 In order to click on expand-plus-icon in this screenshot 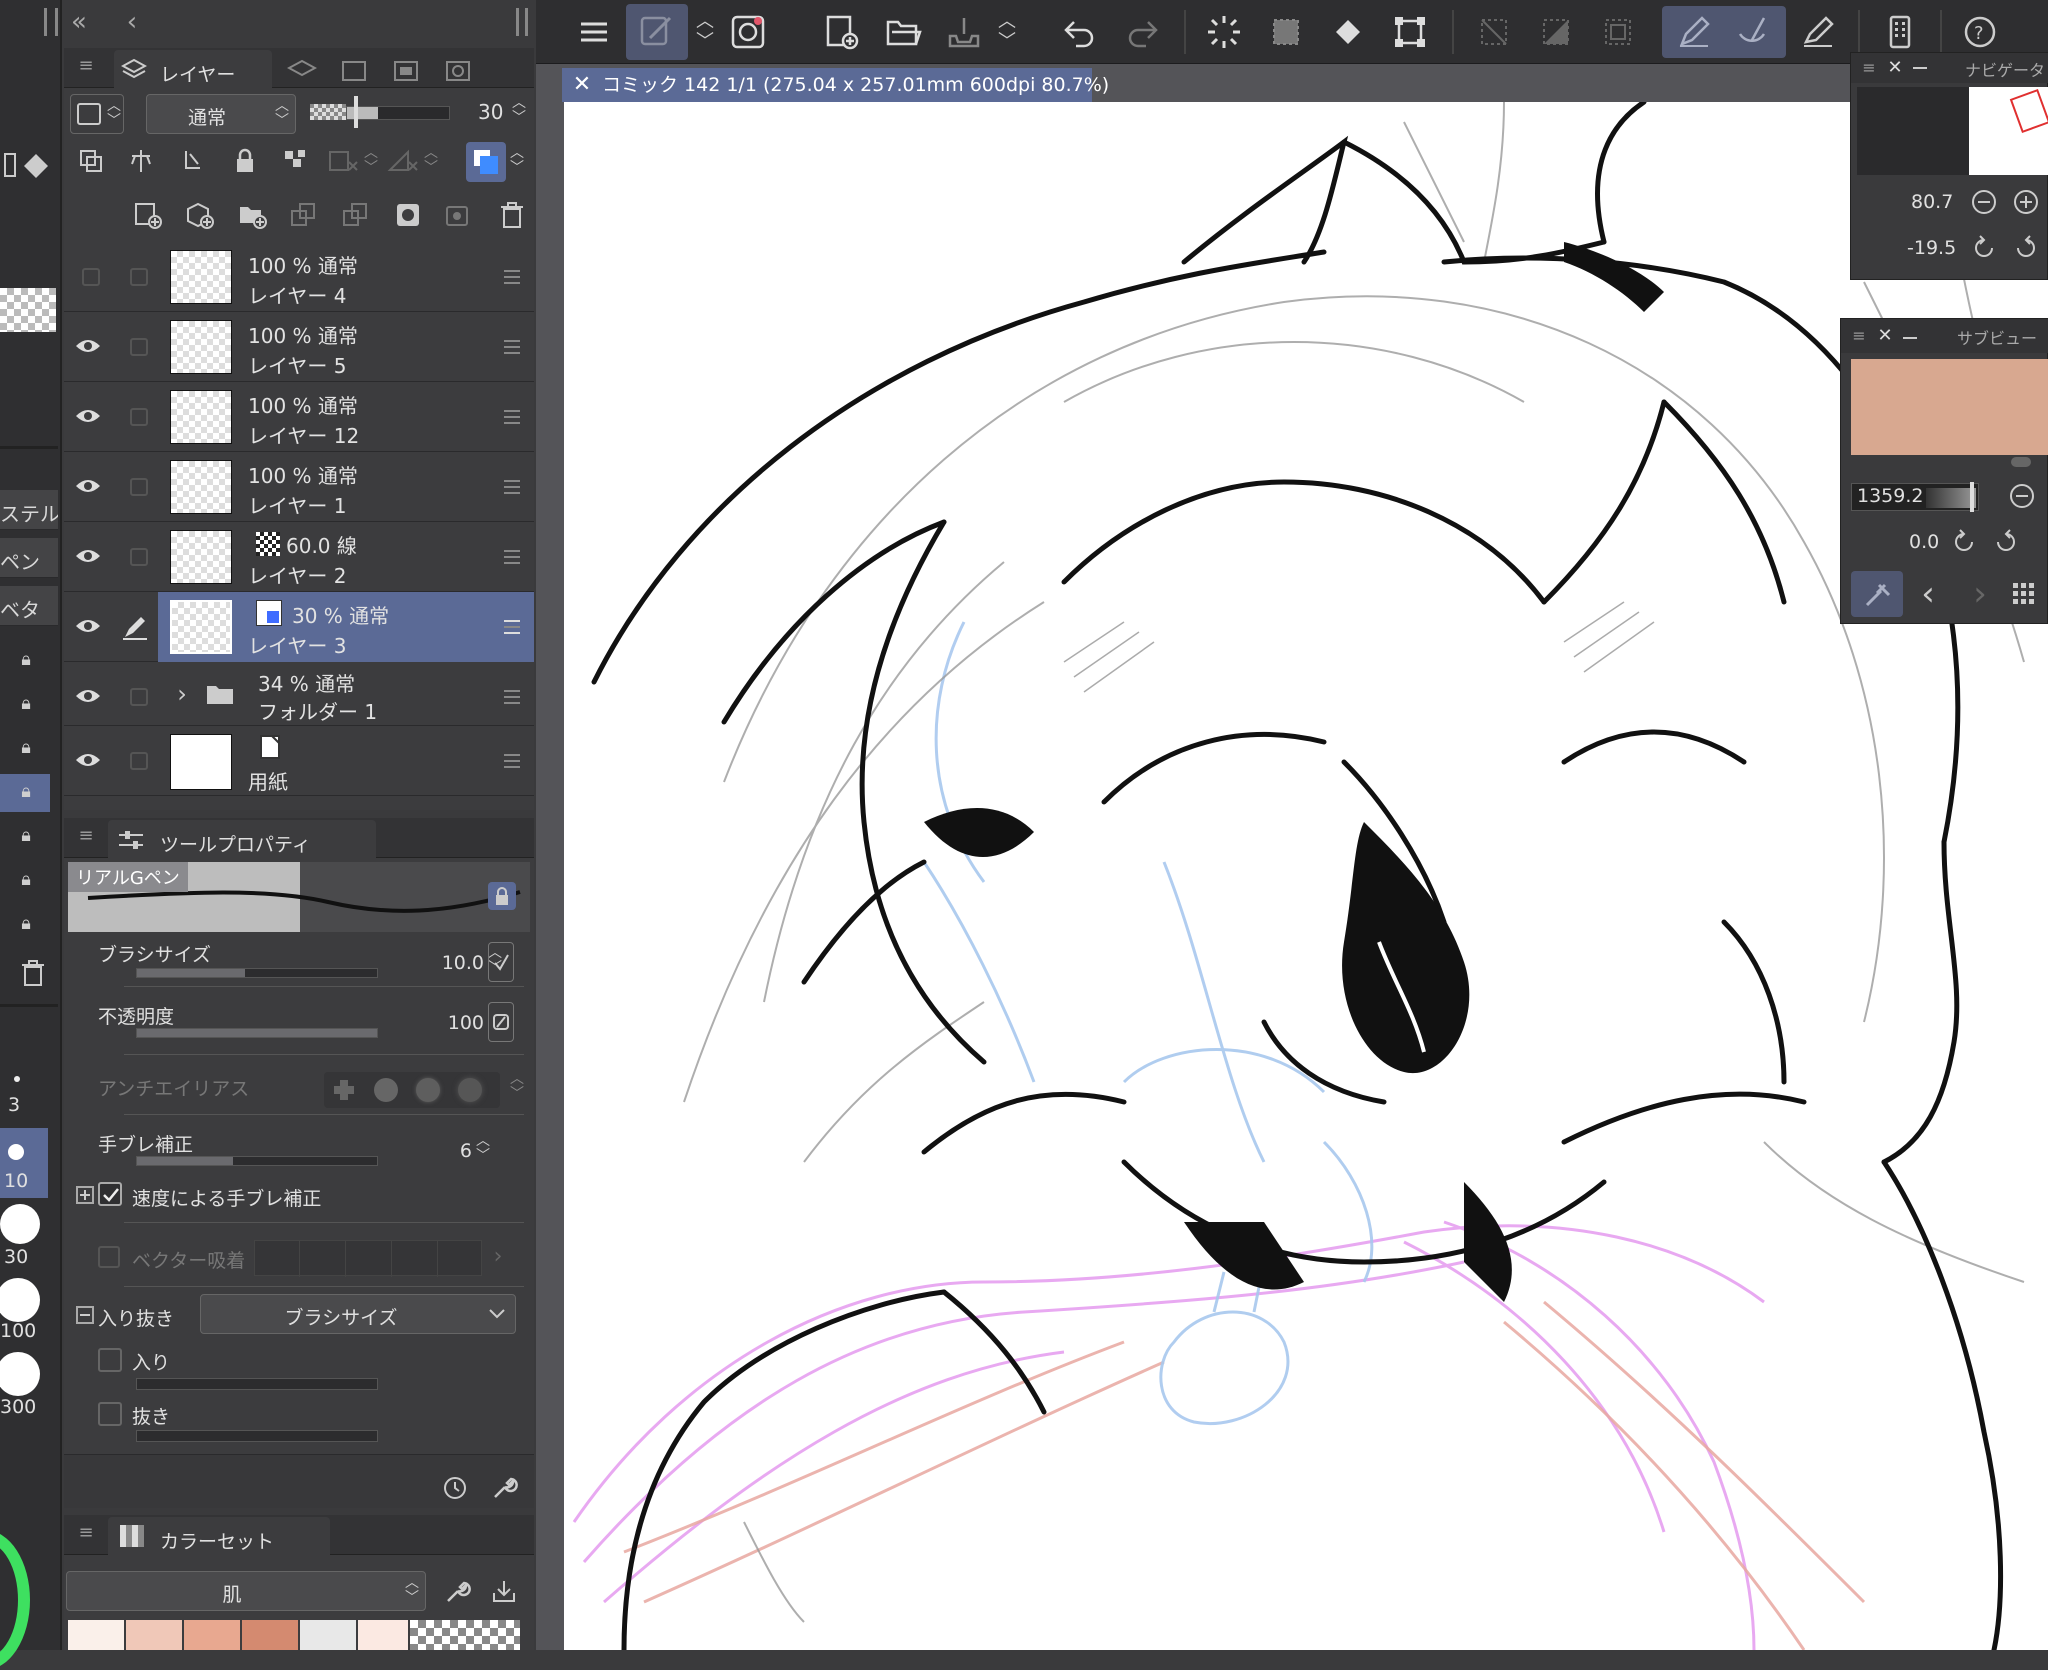, I will do `click(85, 1195)`.